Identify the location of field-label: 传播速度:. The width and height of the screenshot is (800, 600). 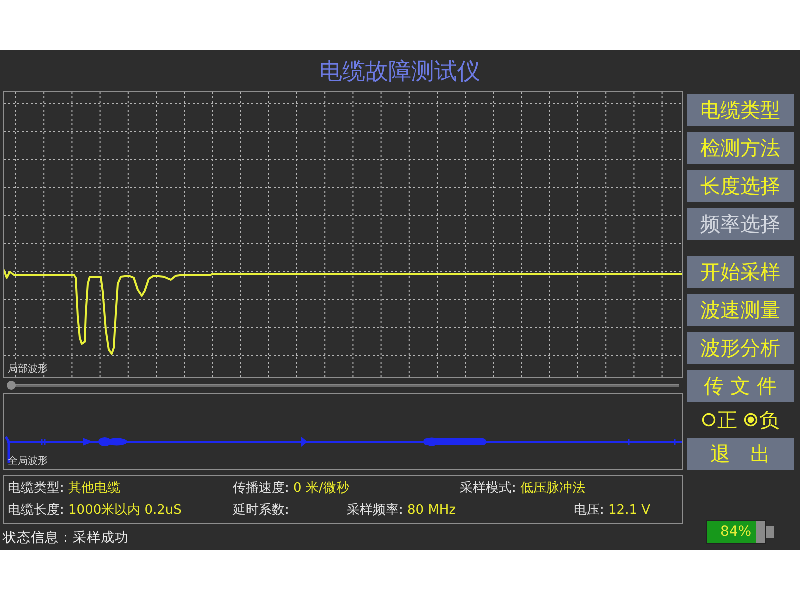
(261, 488).